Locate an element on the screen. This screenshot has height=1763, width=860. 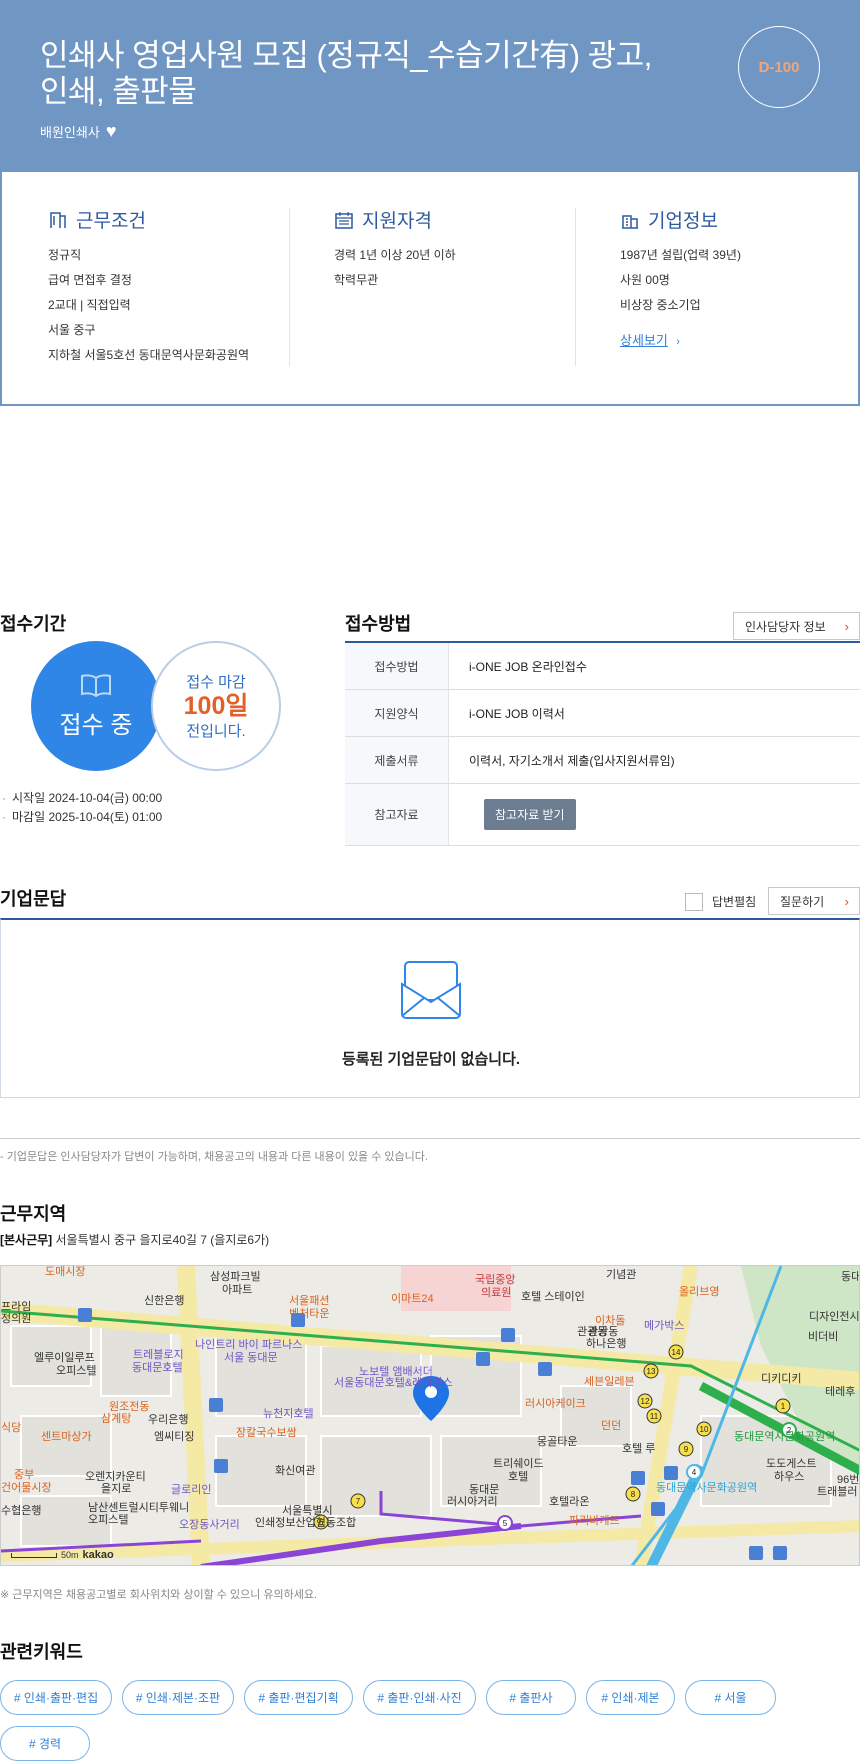
scale-bar is located at coordinates (34, 1555).